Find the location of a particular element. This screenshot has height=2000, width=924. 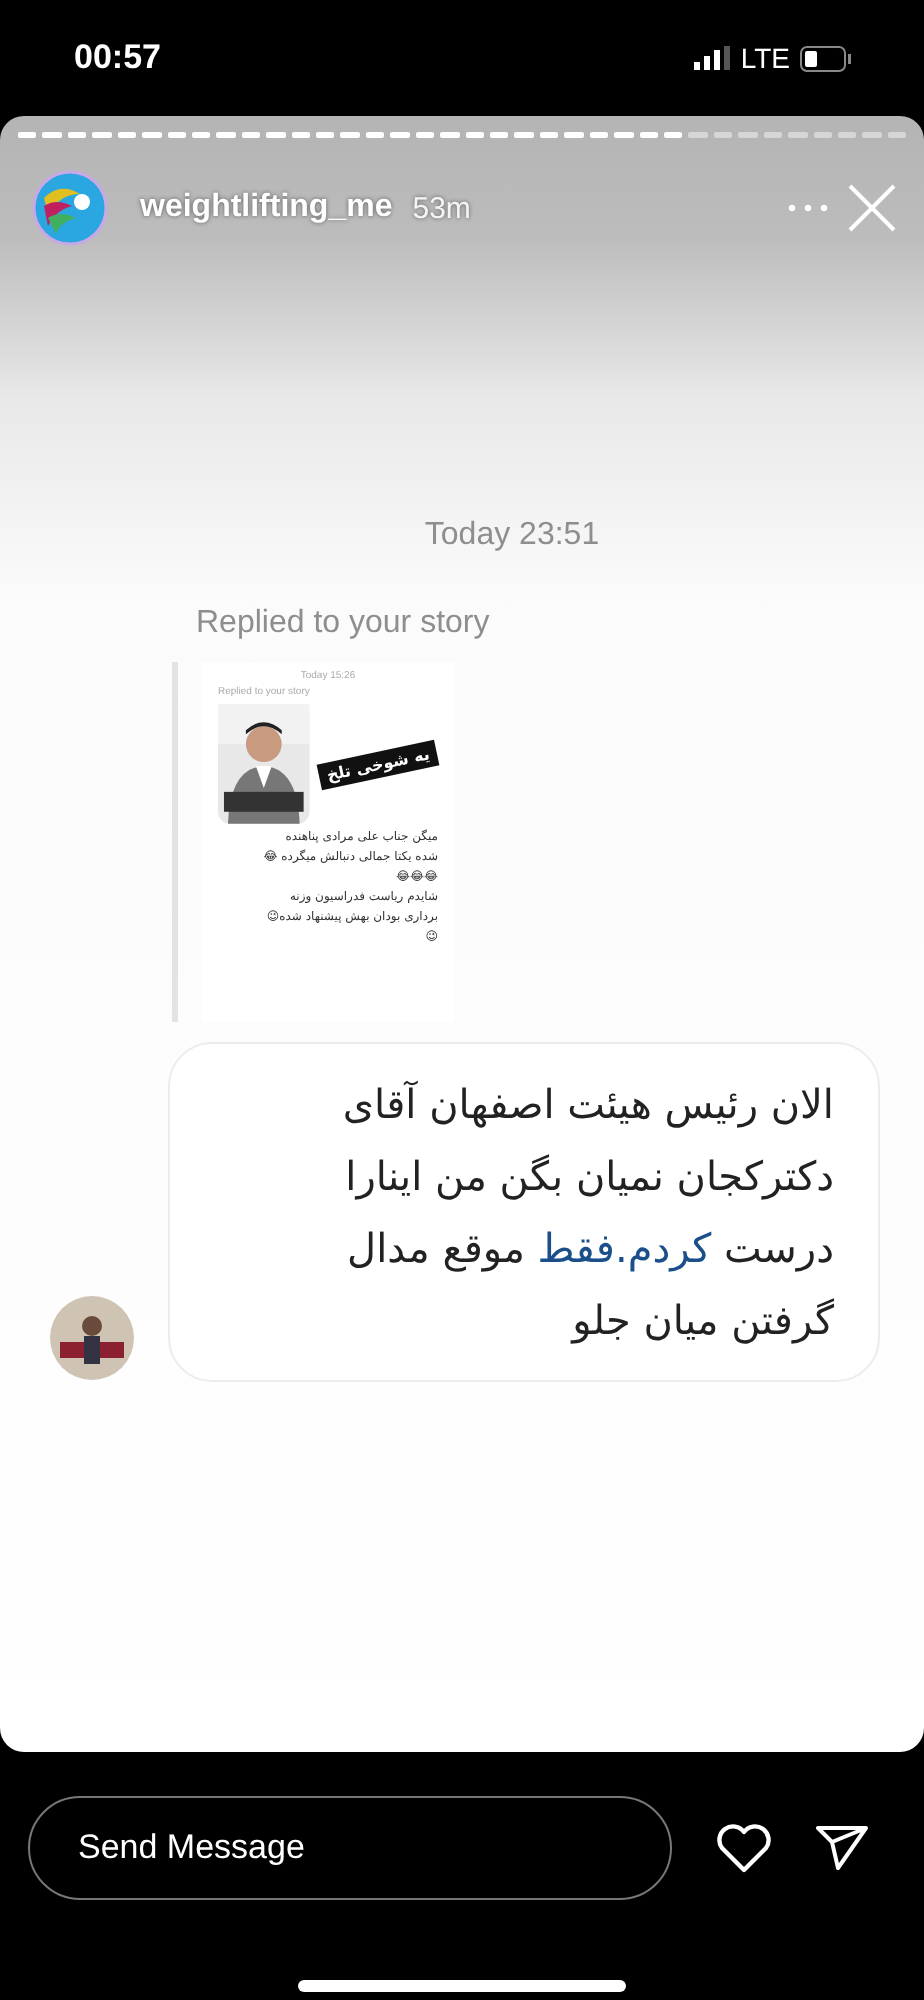

message-timestamp: Today 23:51 is located at coordinates (512, 536).